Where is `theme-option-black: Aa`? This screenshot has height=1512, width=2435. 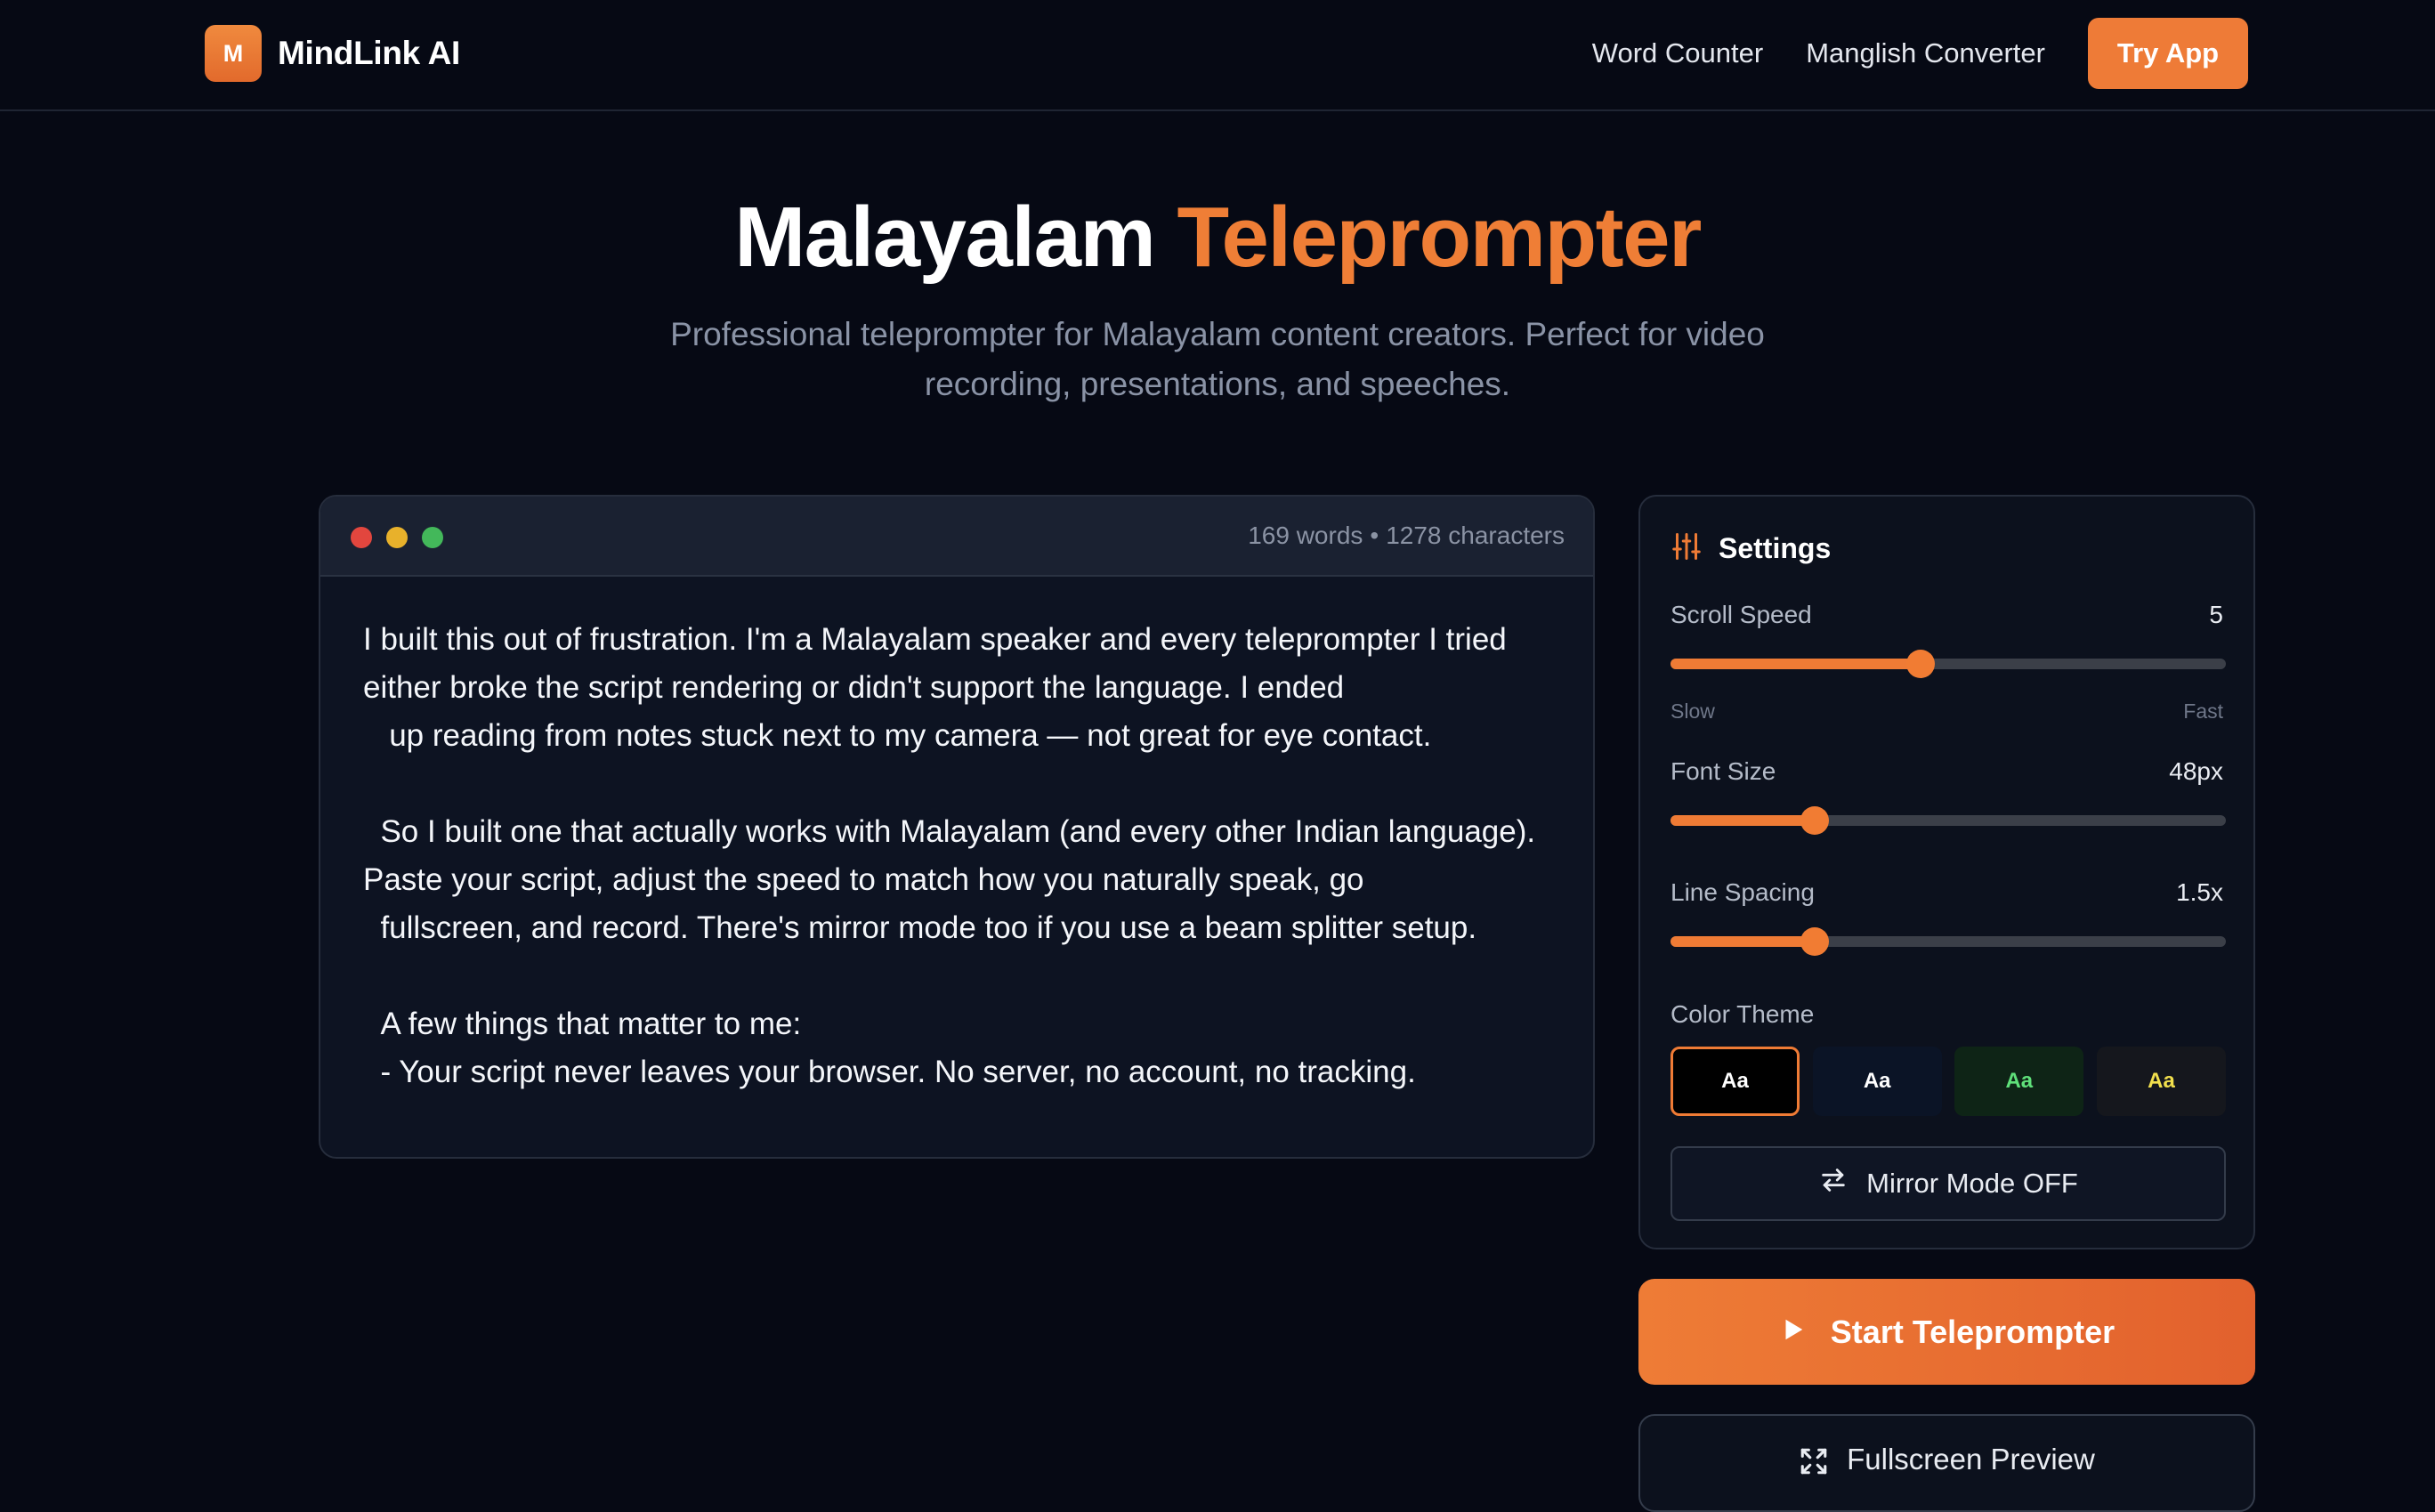 theme-option-black: Aa is located at coordinates (1735, 1081).